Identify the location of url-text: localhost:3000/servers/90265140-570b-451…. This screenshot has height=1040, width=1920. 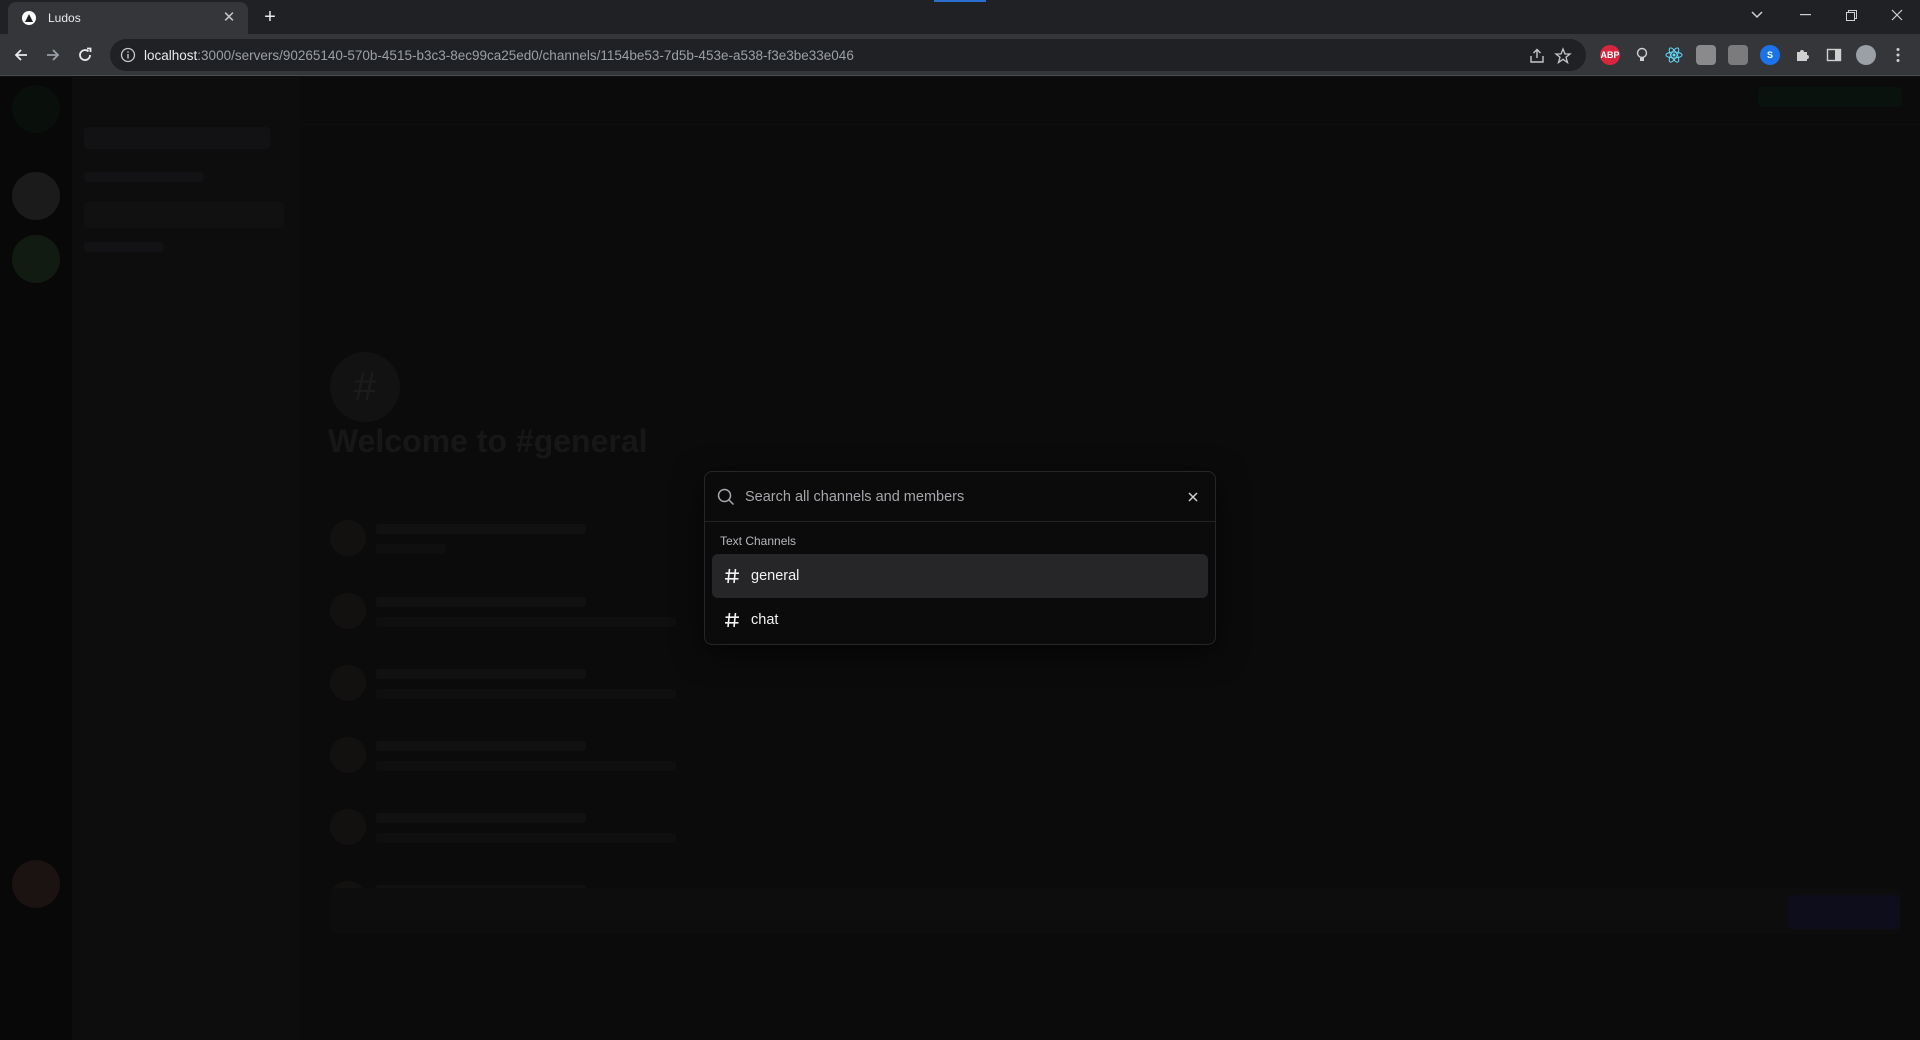
(499, 55).